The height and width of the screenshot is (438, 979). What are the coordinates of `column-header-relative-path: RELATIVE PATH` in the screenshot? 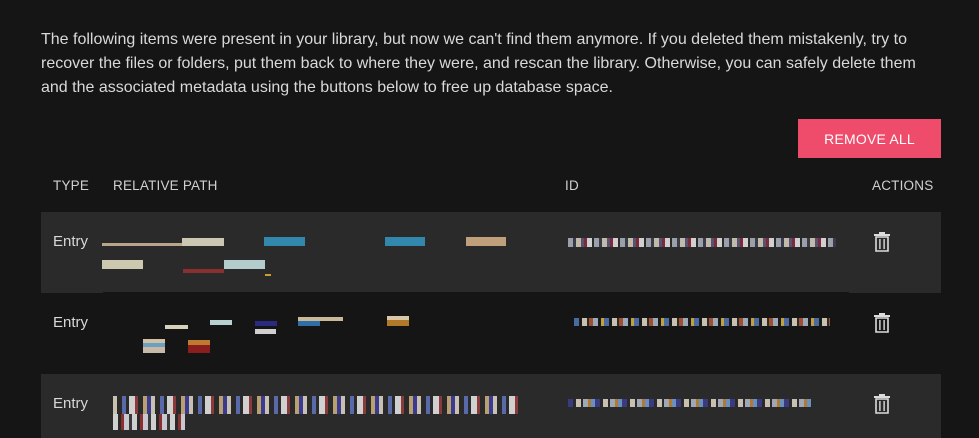 It's located at (165, 185).